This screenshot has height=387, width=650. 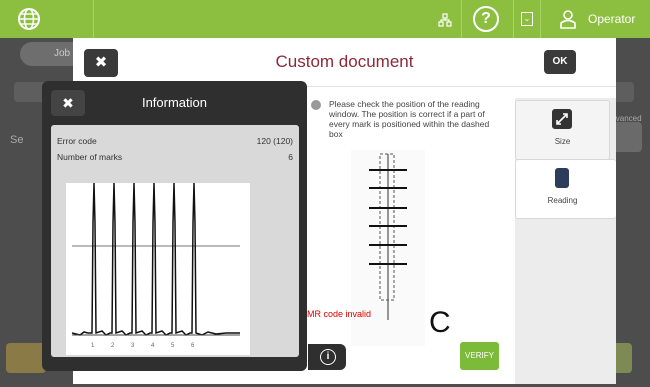 I want to click on bg-button-left, so click(x=26, y=358).